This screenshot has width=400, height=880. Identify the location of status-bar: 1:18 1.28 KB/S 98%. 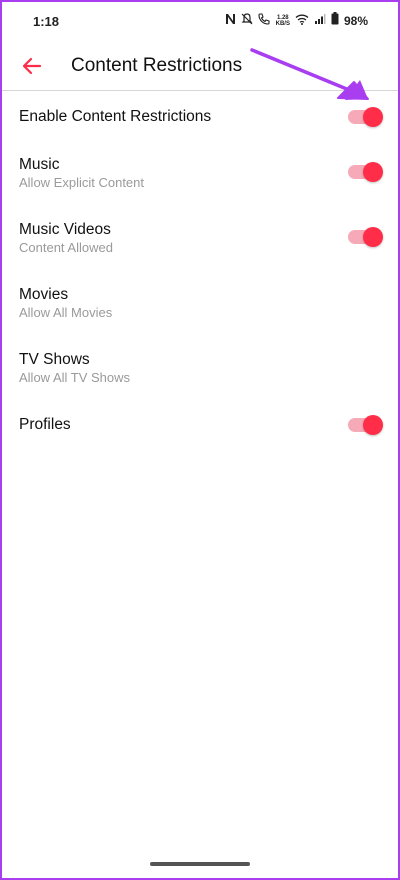
(200, 22).